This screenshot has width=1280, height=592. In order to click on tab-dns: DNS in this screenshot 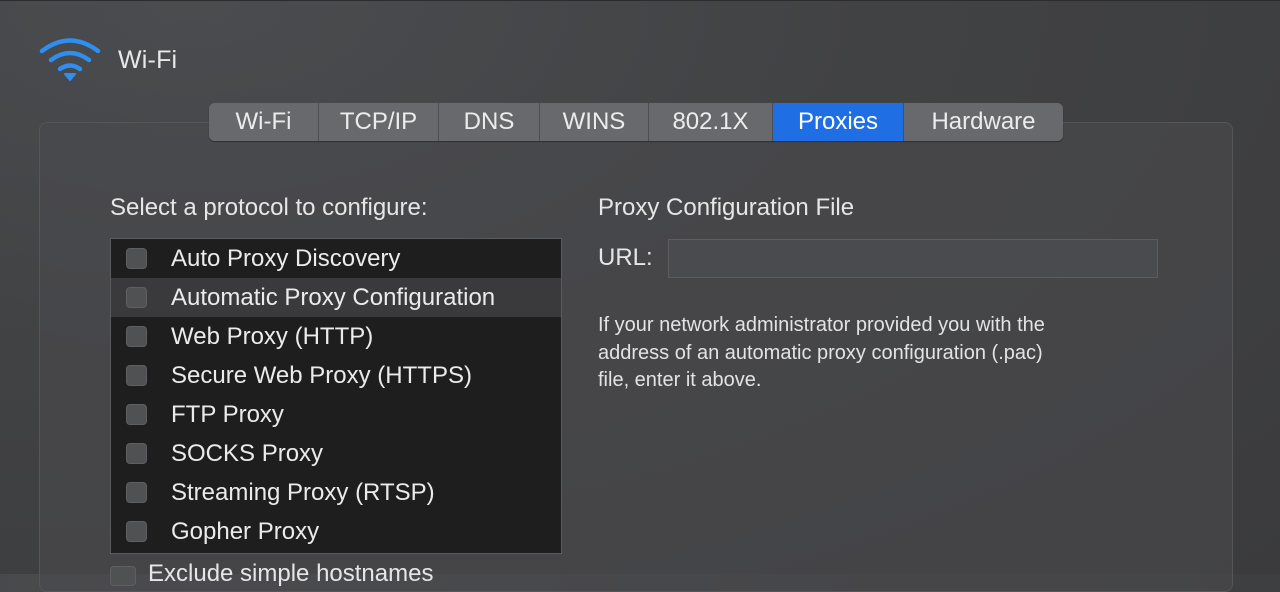, I will do `click(489, 122)`.